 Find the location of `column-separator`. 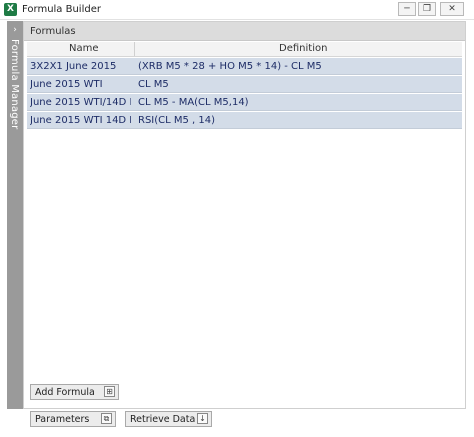

column-separator is located at coordinates (134, 49).